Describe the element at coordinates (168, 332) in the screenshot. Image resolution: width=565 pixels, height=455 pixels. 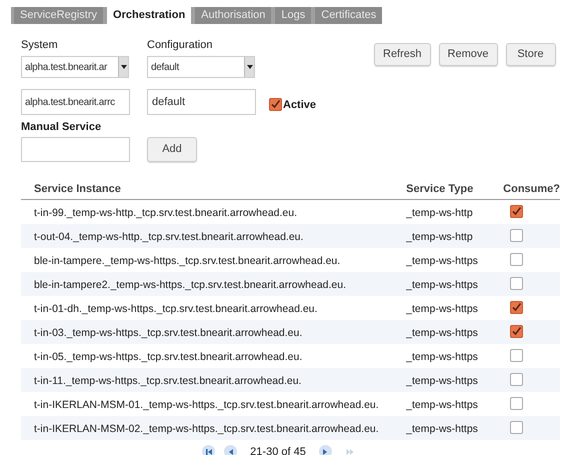
I see `table-cell: t-in-03._temp-ws-https._tcp.srv.test.bnearit.arrowhead.eu.` at that location.